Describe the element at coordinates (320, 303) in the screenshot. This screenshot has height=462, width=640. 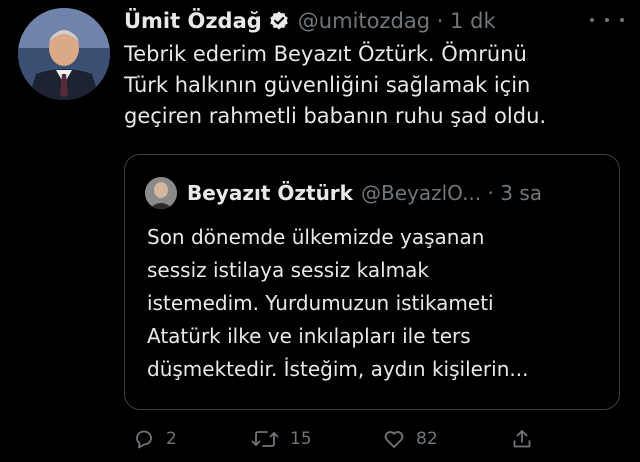
I see `quoted-text-line: istemedim. Yurdumuzun istikameti` at that location.